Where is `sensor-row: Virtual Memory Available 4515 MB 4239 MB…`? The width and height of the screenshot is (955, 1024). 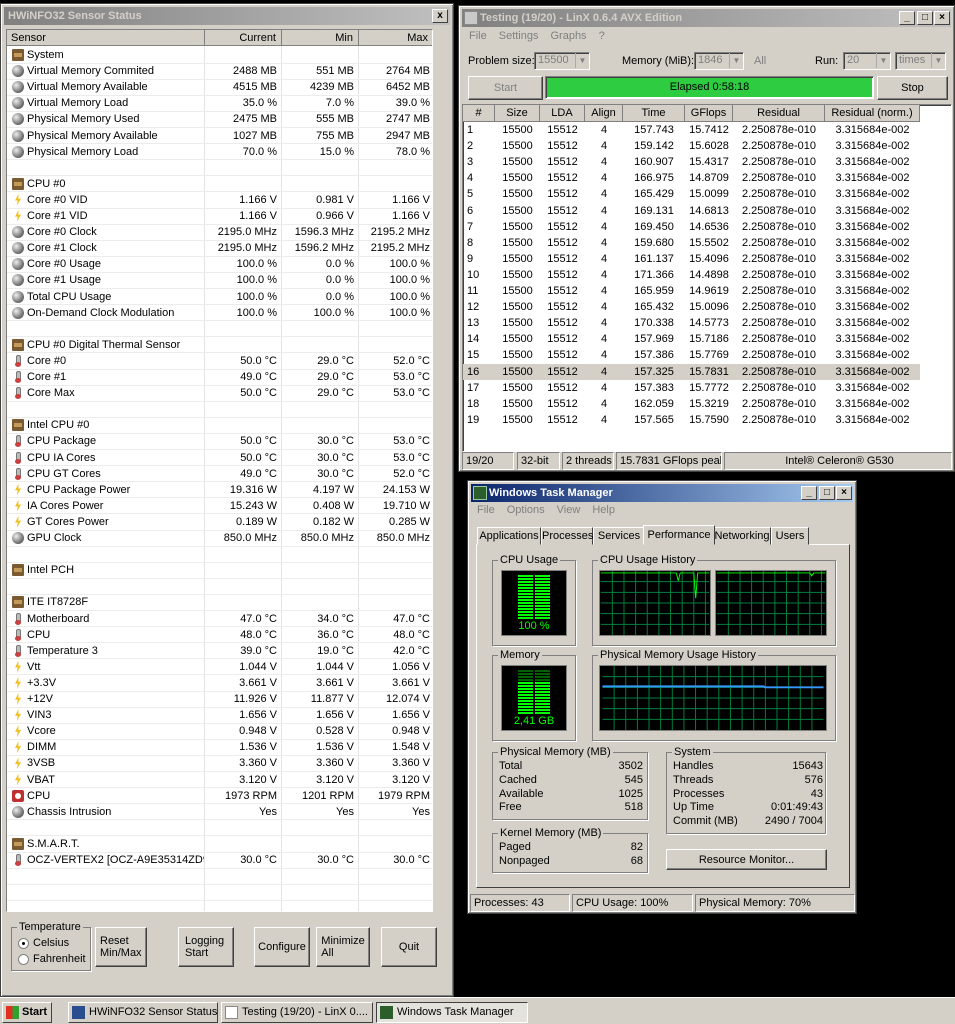 sensor-row: Virtual Memory Available 4515 MB 4239 MB… is located at coordinates (219, 87).